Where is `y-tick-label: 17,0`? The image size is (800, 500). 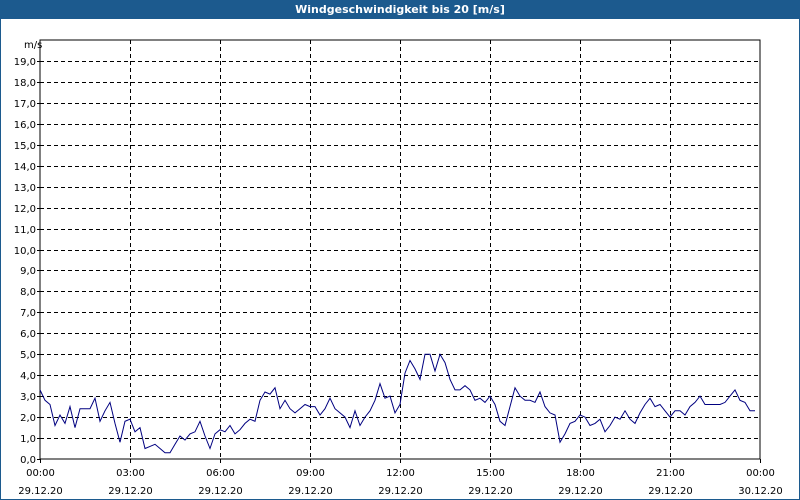
y-tick-label: 17,0 is located at coordinates (25, 104).